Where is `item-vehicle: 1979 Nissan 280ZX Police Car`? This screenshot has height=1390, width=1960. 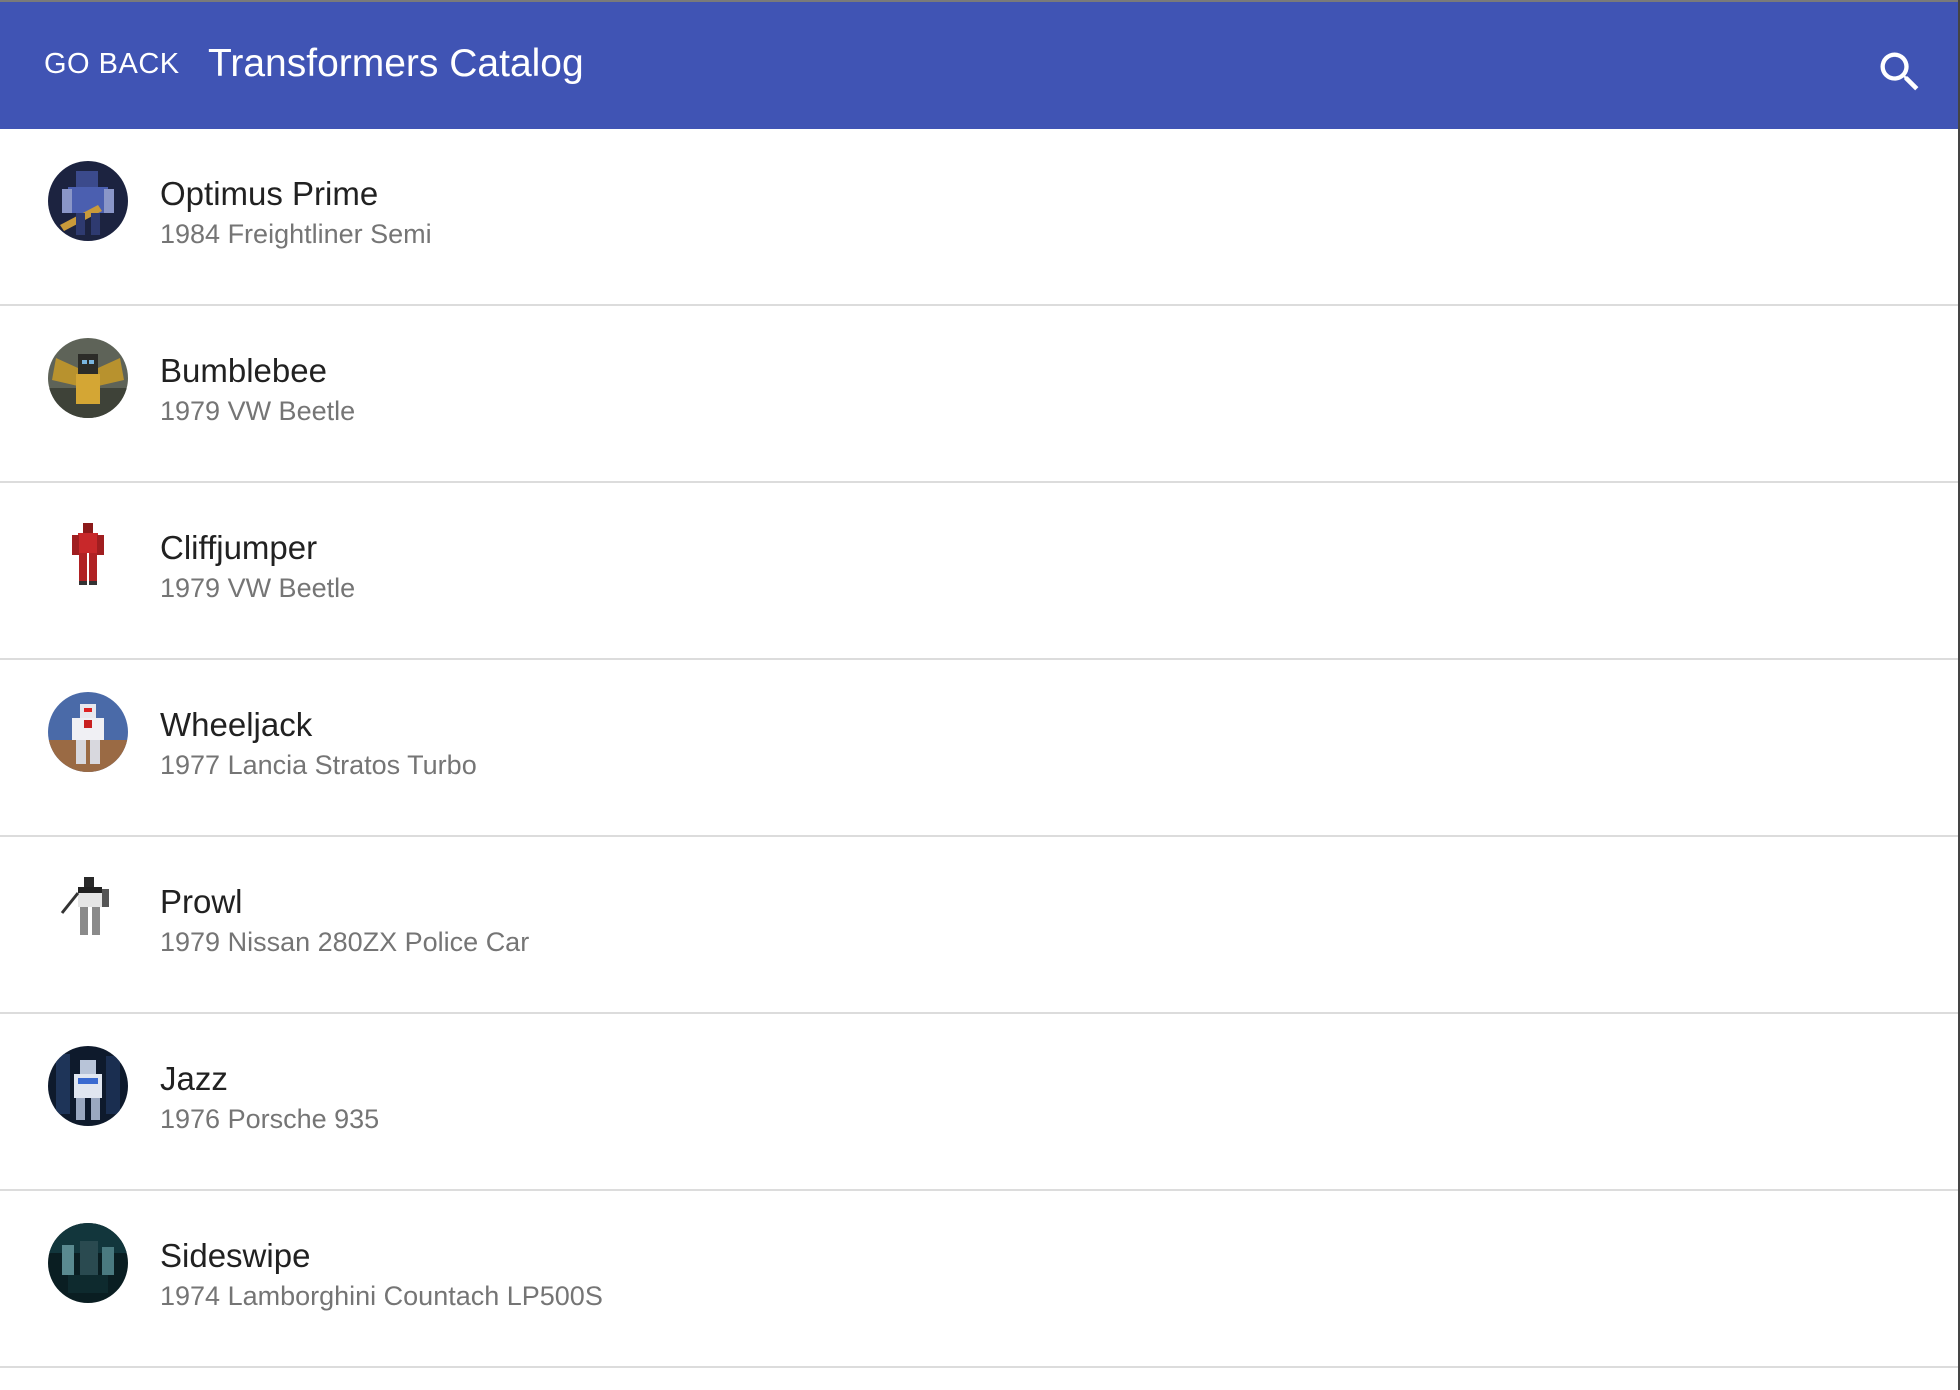 item-vehicle: 1979 Nissan 280ZX Police Car is located at coordinates (345, 942).